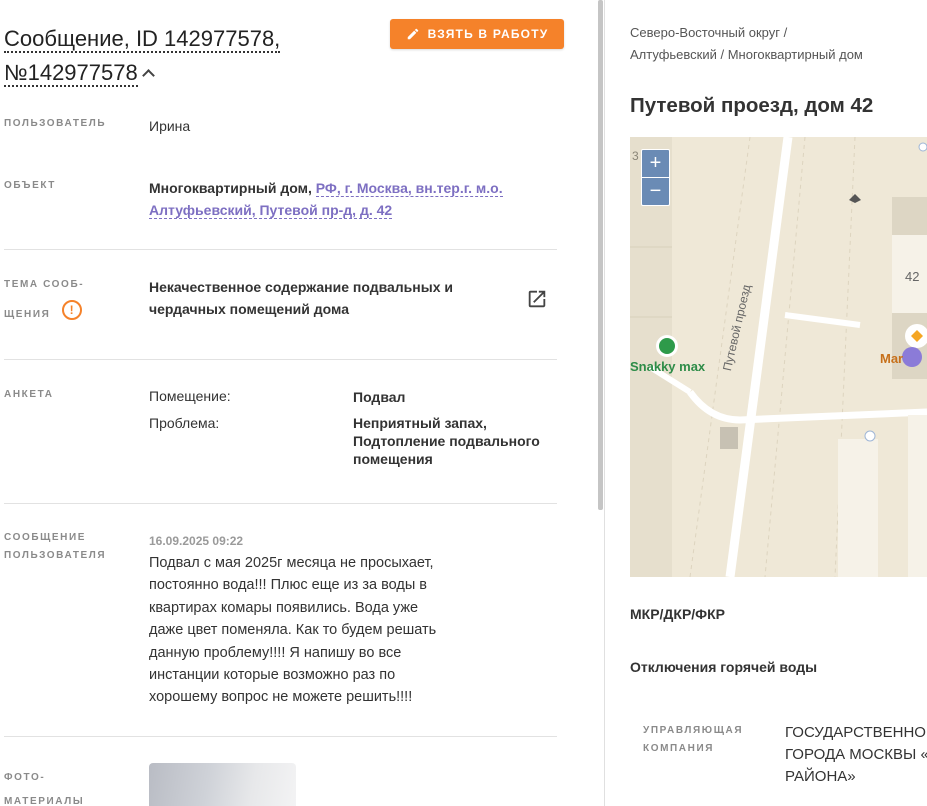 This screenshot has width=927, height=806. What do you see at coordinates (196, 541) in the screenshot?
I see `message-date: 16.09.2025 09:22` at bounding box center [196, 541].